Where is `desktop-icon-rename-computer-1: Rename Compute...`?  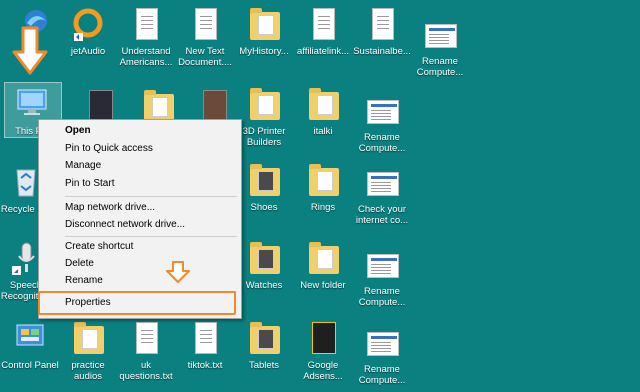 desktop-icon-rename-computer-1: Rename Compute... is located at coordinates (440, 47).